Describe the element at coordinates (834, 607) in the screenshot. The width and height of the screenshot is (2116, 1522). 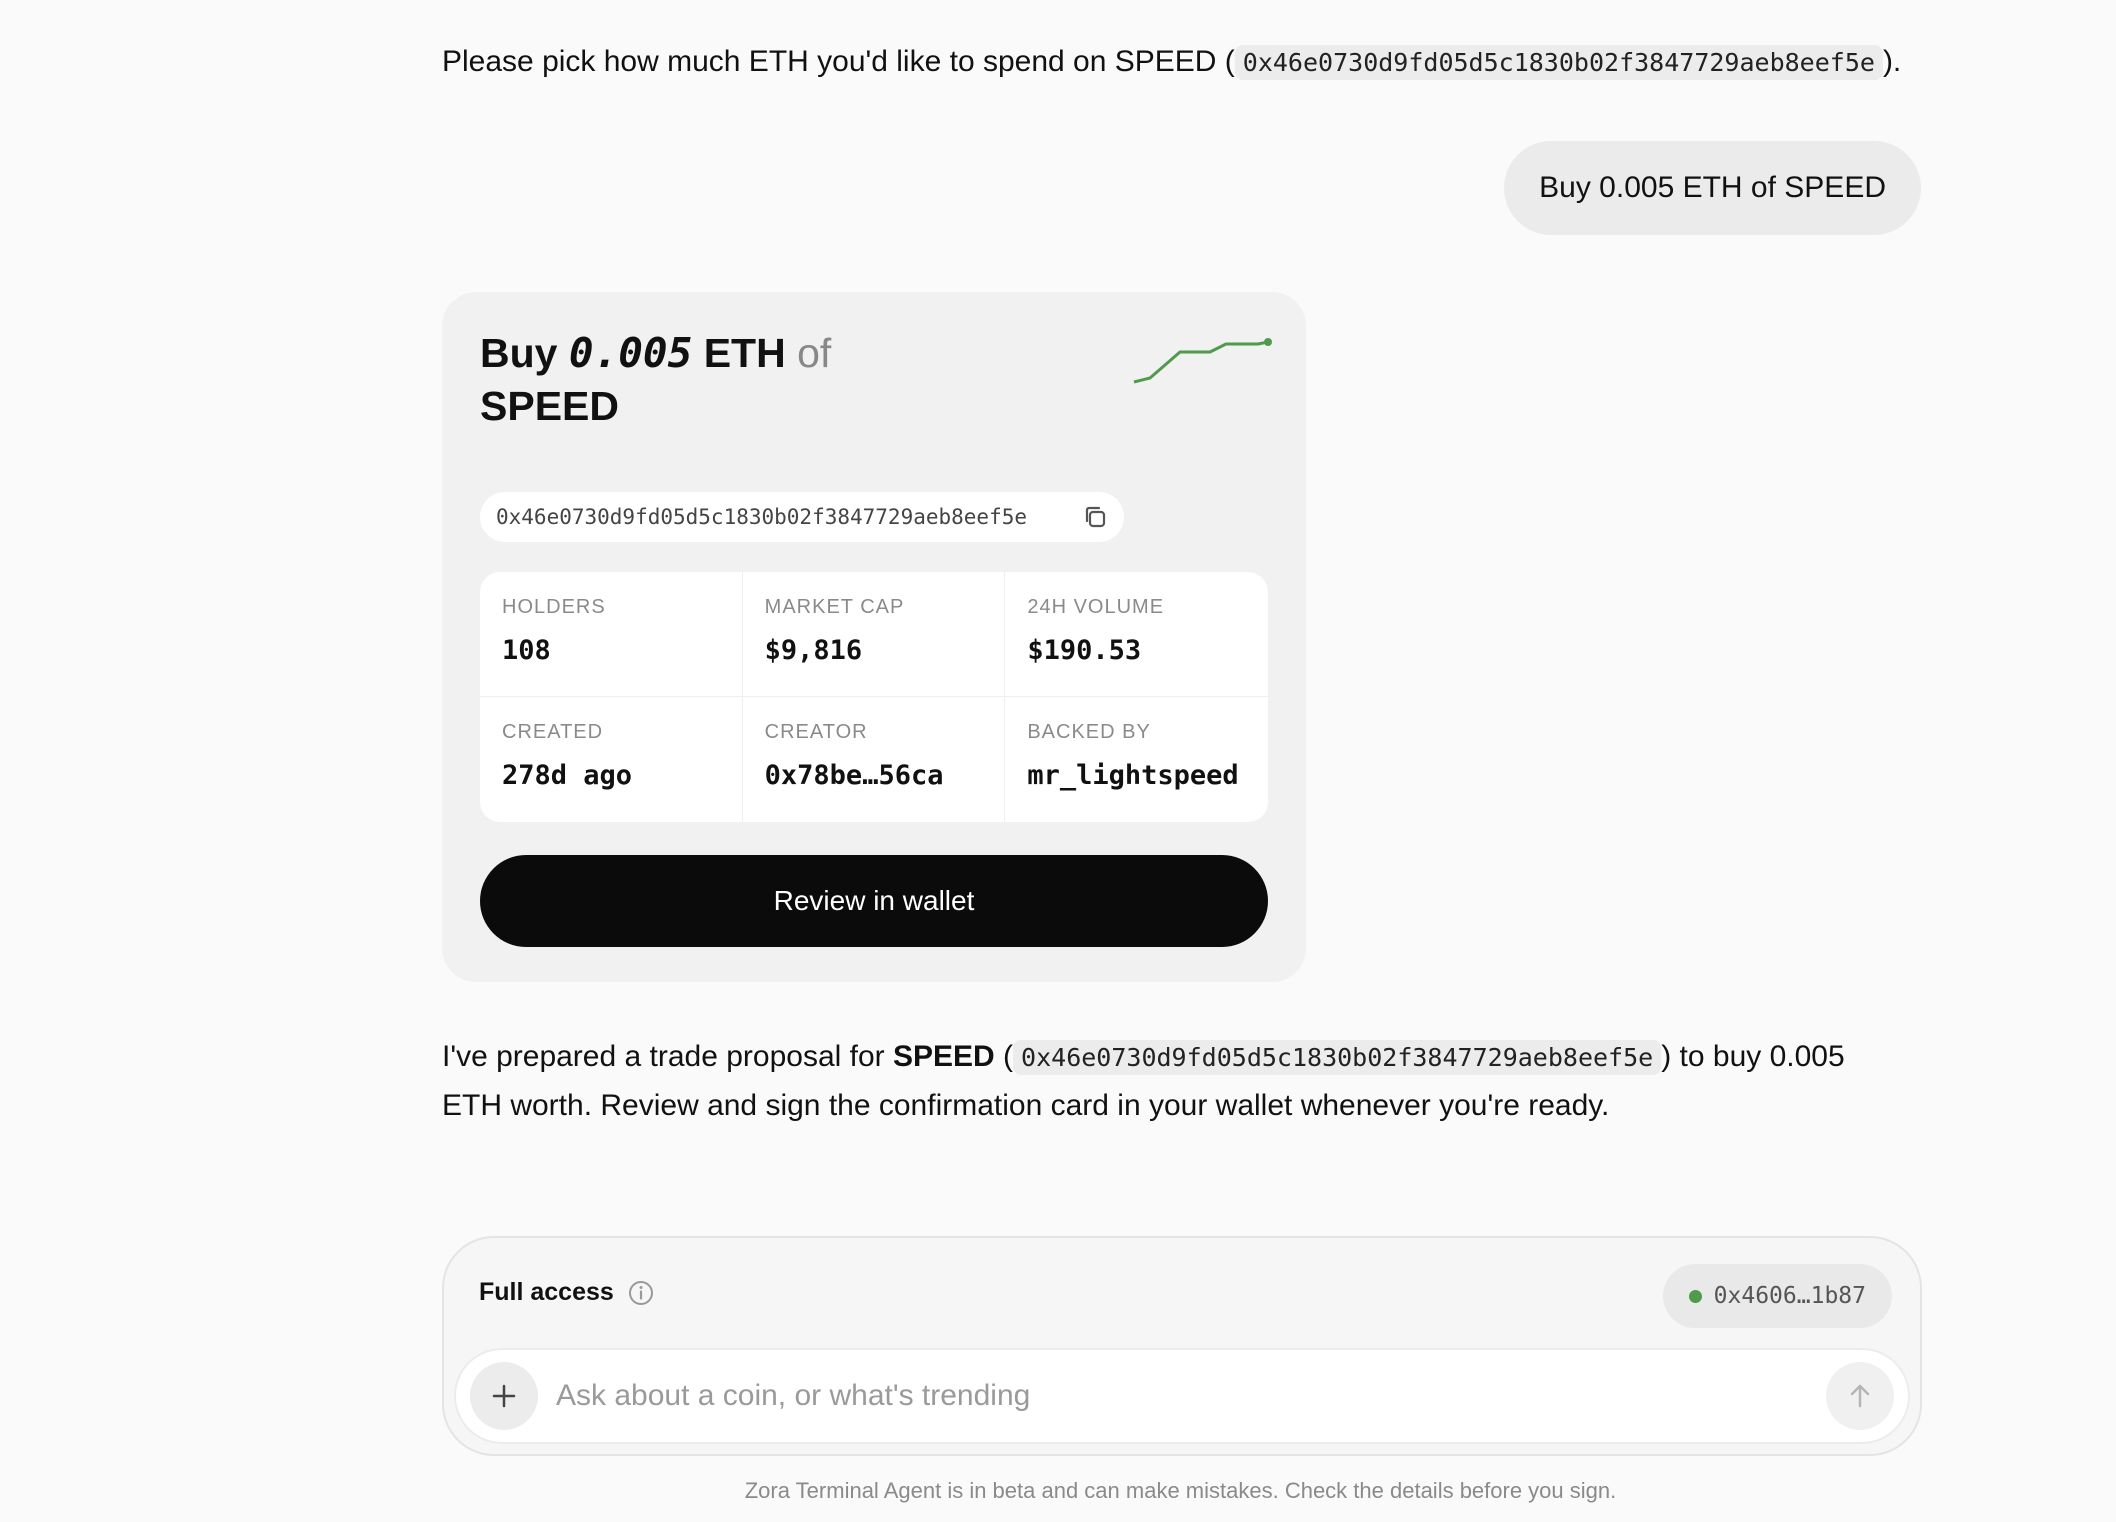
I see `stat-label: MARKET CAP` at that location.